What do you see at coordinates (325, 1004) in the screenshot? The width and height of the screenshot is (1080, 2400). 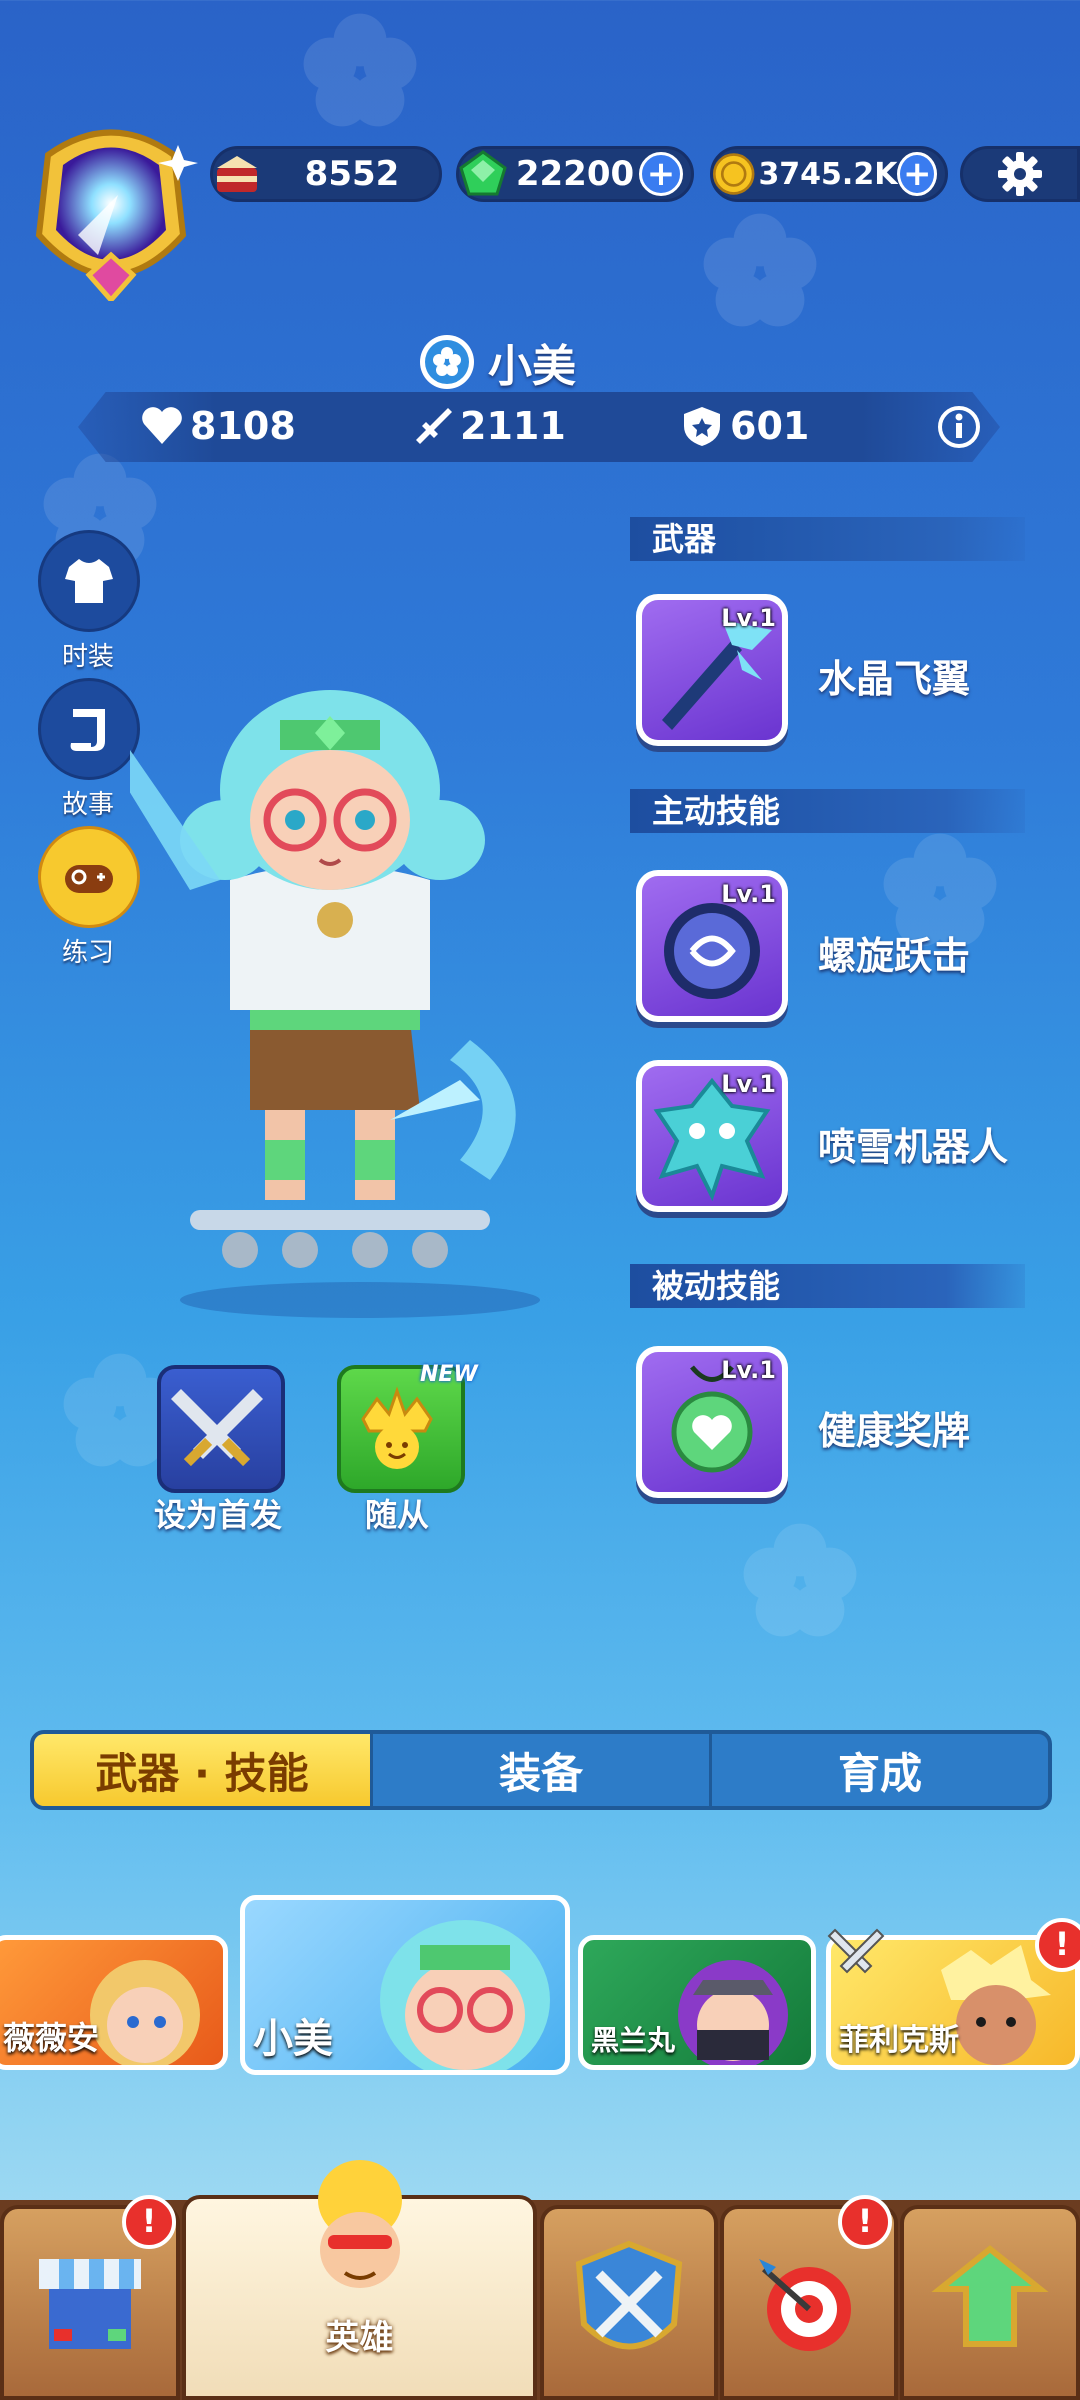 I see `hero-illustration` at bounding box center [325, 1004].